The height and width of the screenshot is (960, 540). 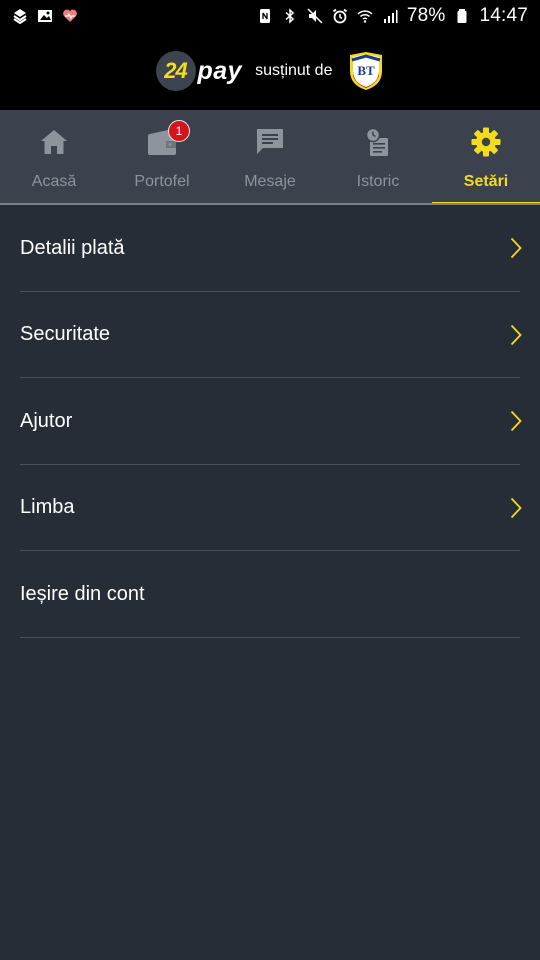 I want to click on menu-item-label: Ieșire din cont, so click(x=82, y=593).